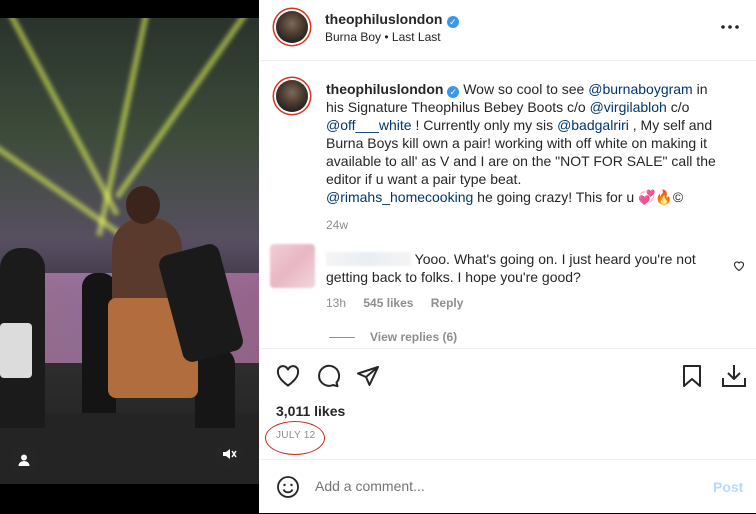 Image resolution: width=756 pixels, height=514 pixels. Describe the element at coordinates (215, 388) in the screenshot. I see `background-person` at that location.